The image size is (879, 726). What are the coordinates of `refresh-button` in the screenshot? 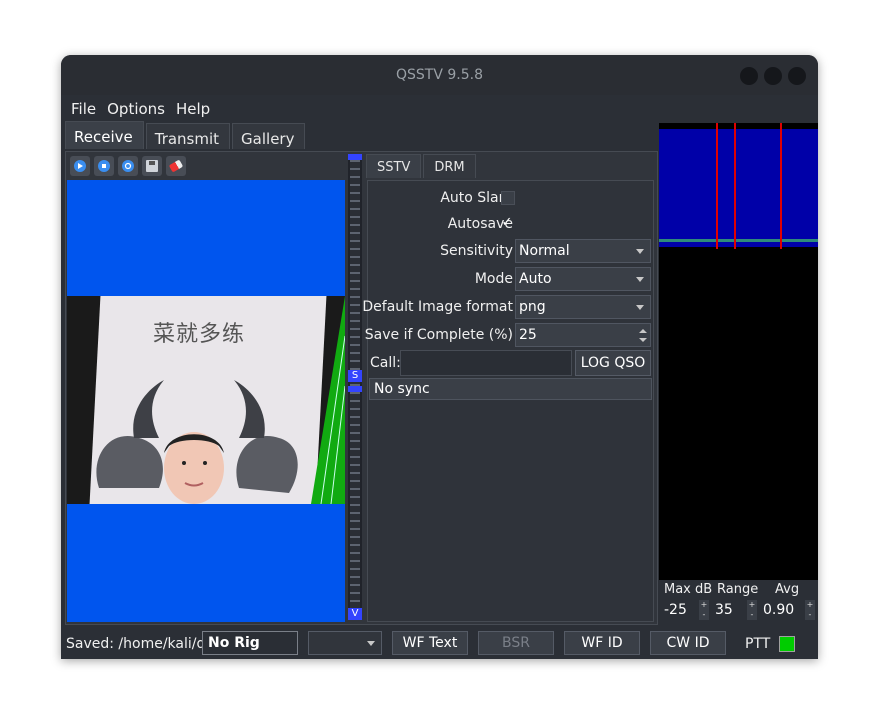 It's located at (128, 166).